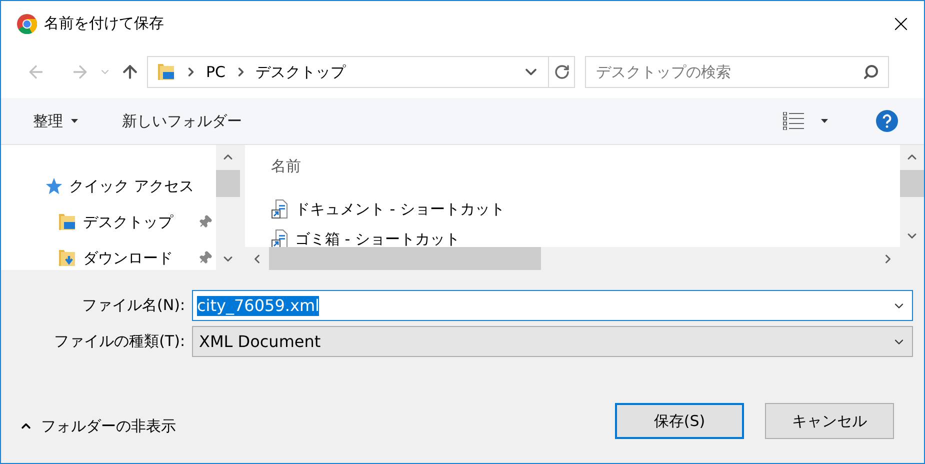 This screenshot has width=925, height=464. I want to click on organize-menu-button: 整理, so click(55, 121).